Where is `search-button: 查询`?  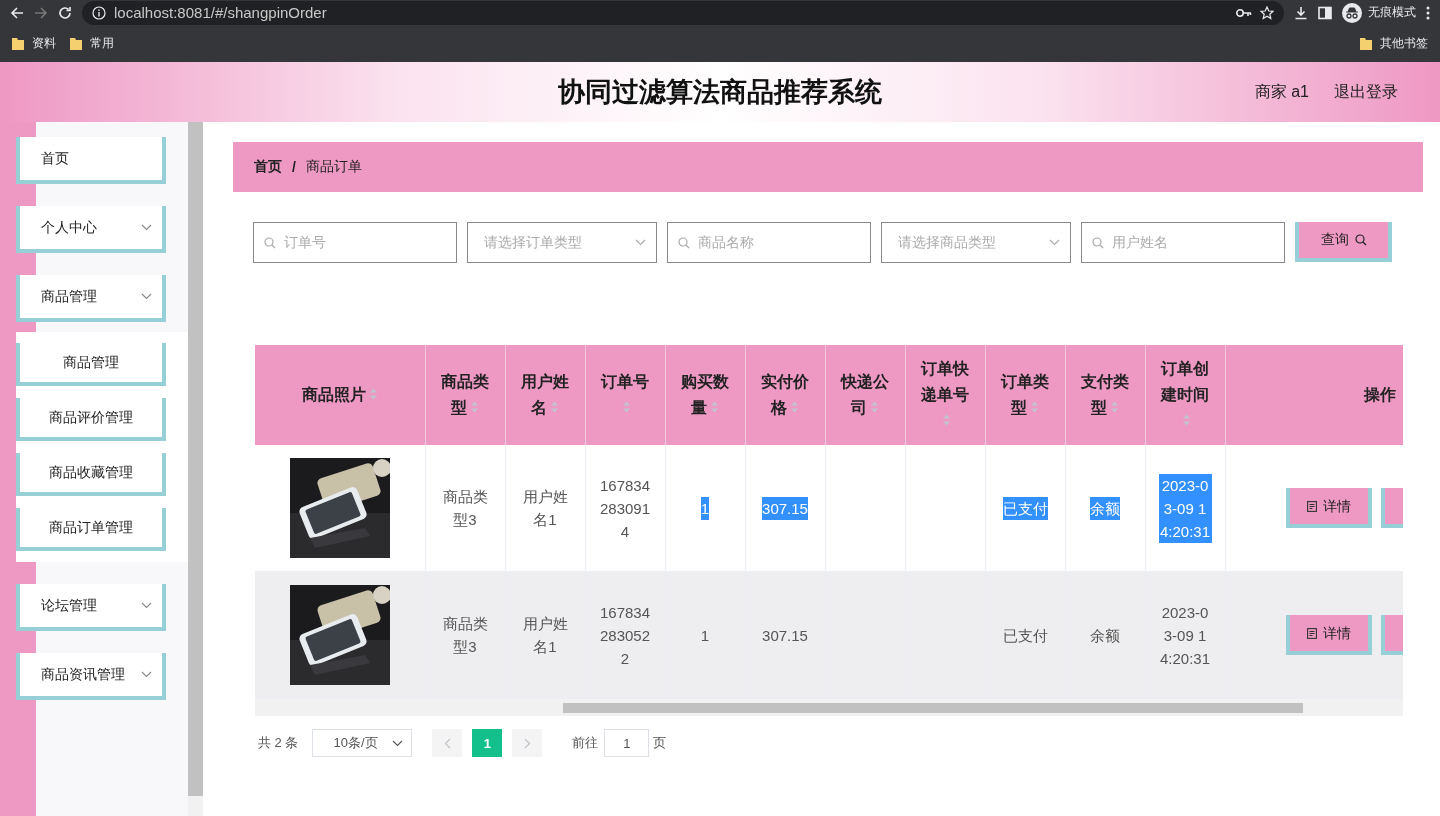
search-button: 查询 is located at coordinates (1343, 242).